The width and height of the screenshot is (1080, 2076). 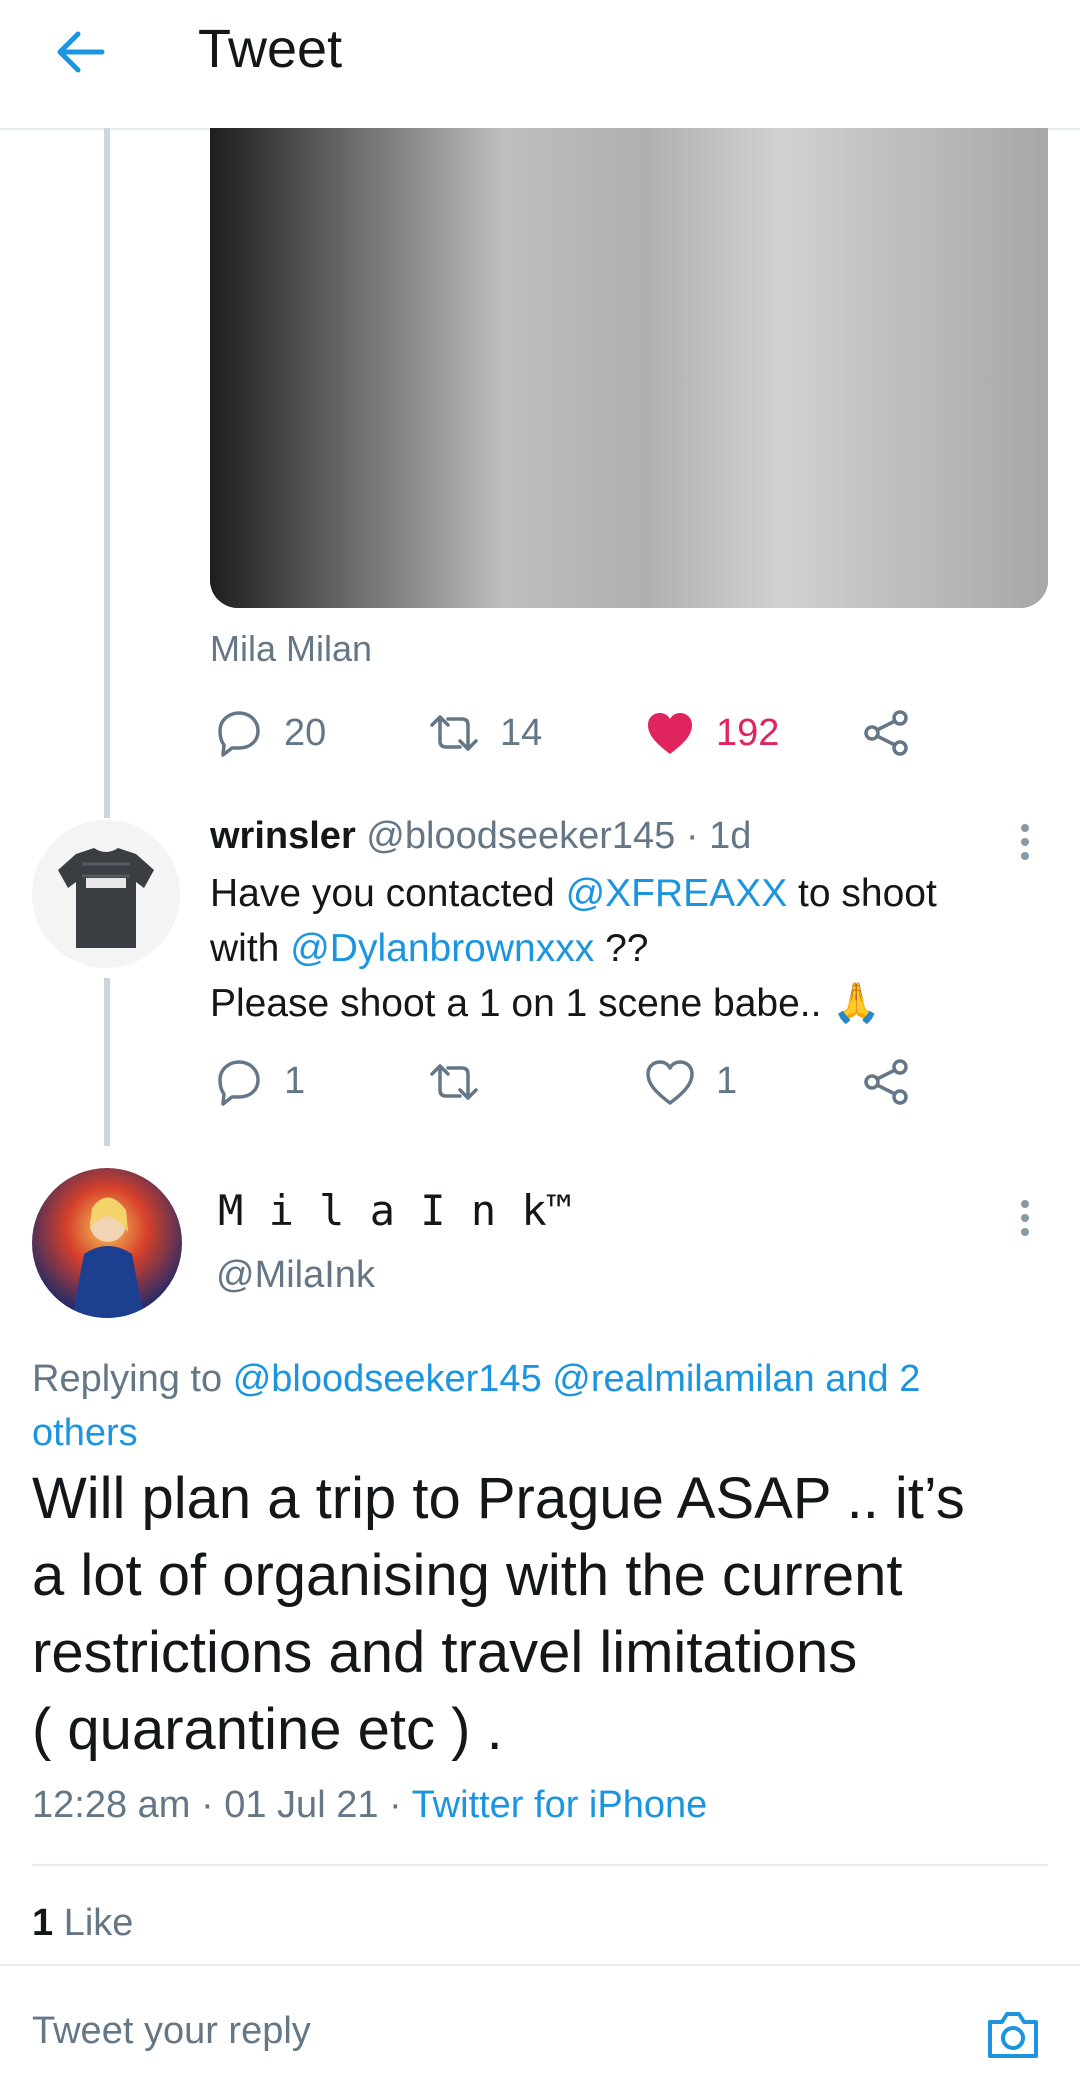 I want to click on likes-summary: 1 Like, so click(x=82, y=1923).